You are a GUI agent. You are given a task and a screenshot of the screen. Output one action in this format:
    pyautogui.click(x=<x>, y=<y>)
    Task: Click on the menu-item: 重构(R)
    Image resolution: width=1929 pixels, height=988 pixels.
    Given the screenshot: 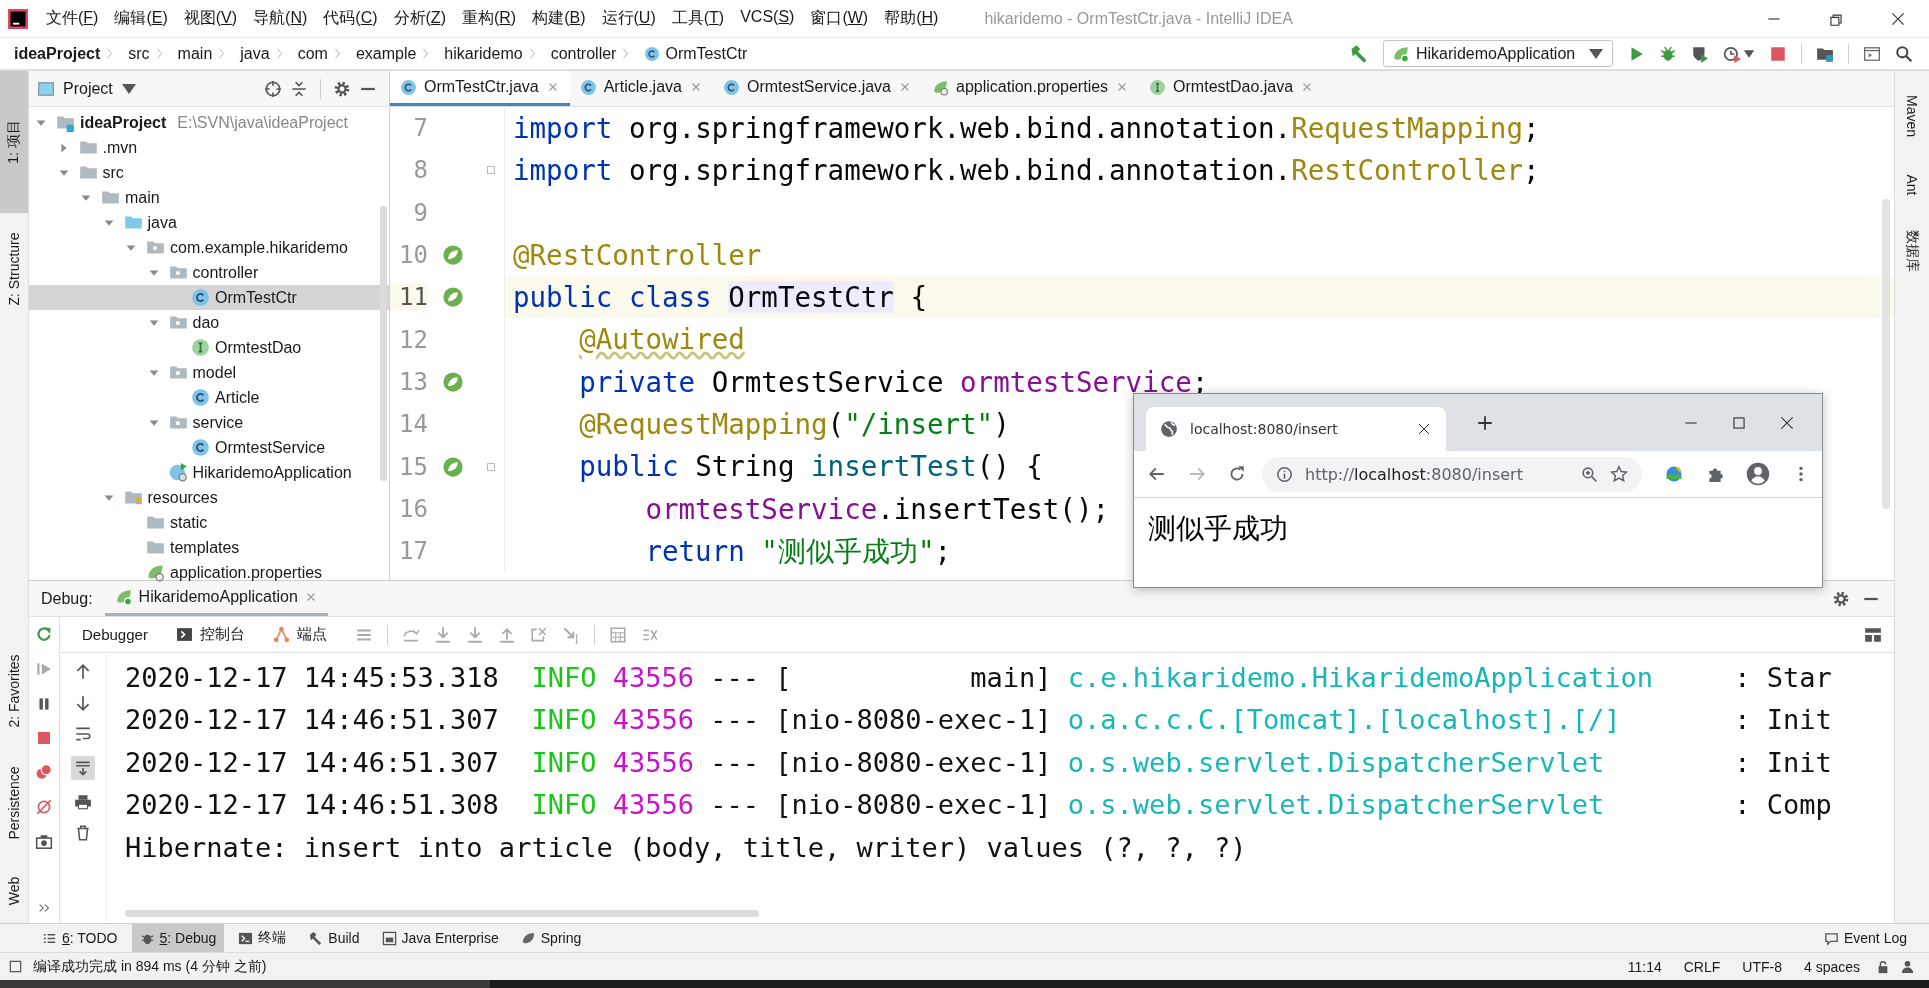 What is the action you would take?
    pyautogui.click(x=489, y=18)
    